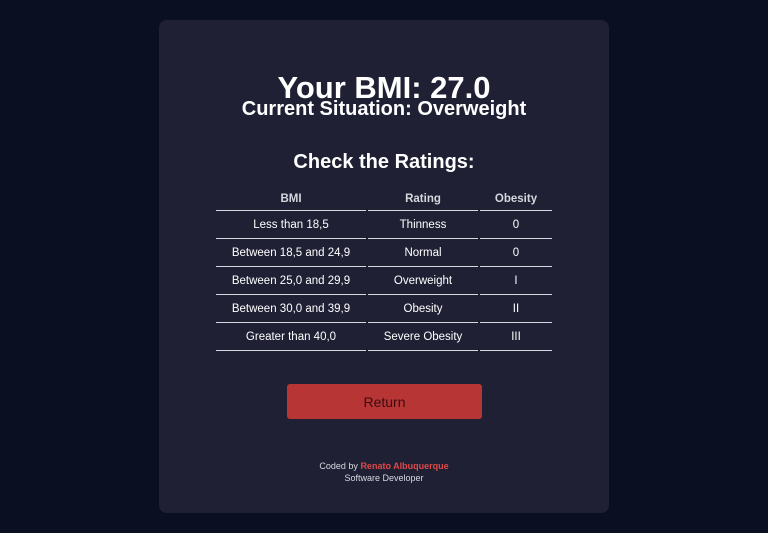 This screenshot has width=768, height=533. I want to click on table-header-row: BMI Rating Obesity, so click(384, 199).